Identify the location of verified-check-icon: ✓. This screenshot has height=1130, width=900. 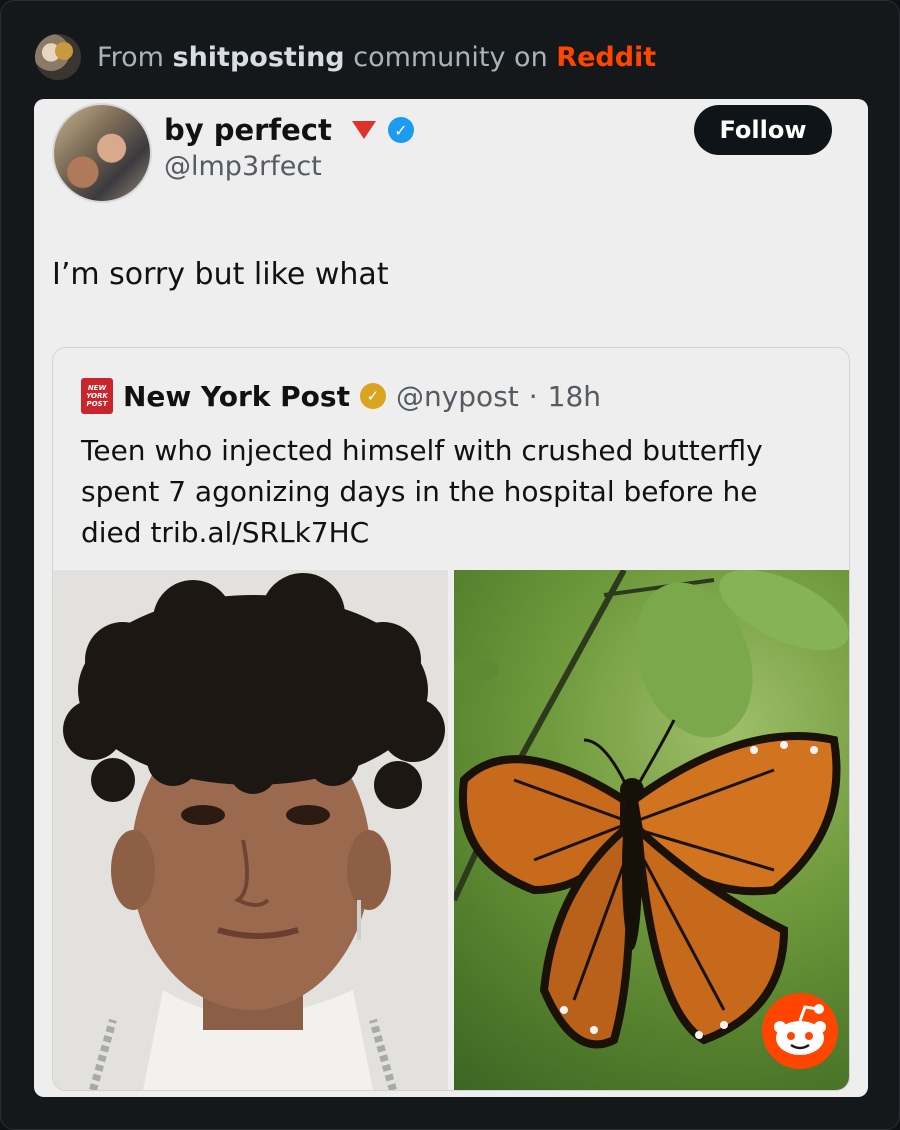
(400, 130).